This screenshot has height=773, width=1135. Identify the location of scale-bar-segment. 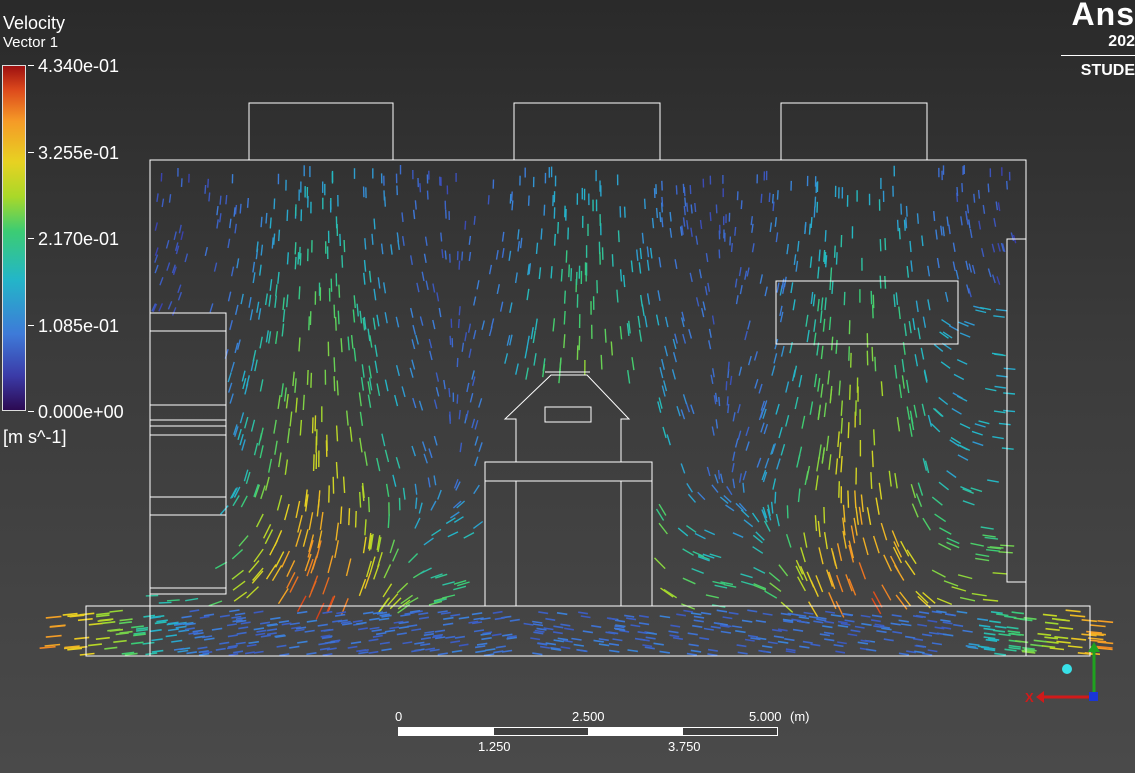
(446, 731).